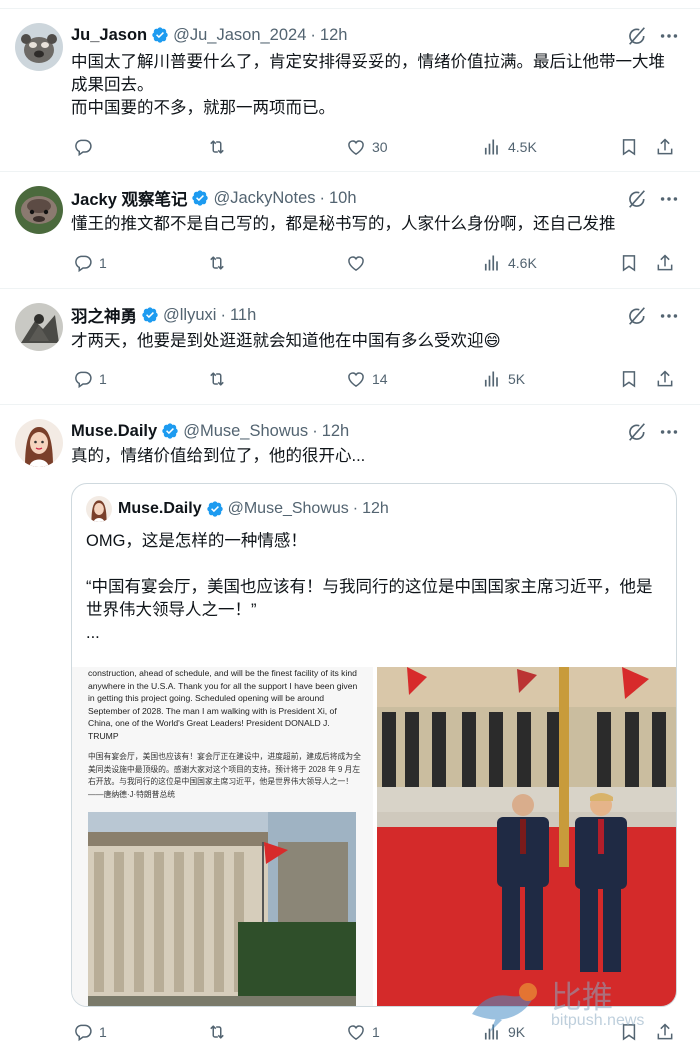  I want to click on like-button, so click(359, 263).